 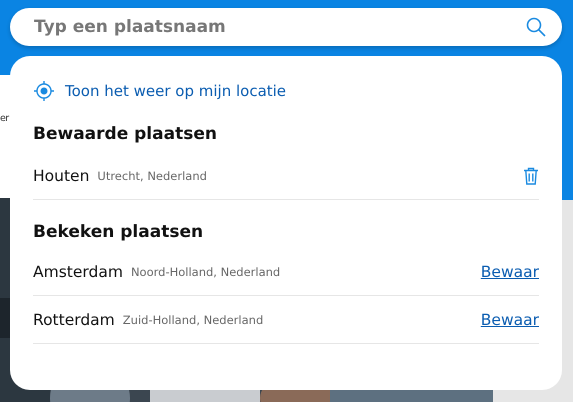 I want to click on location-link: Toon het weer op mijn locatie, so click(x=175, y=91).